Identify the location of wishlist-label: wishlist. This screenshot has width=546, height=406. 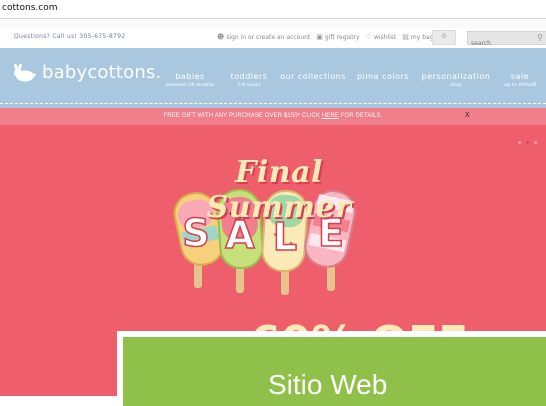
(385, 37).